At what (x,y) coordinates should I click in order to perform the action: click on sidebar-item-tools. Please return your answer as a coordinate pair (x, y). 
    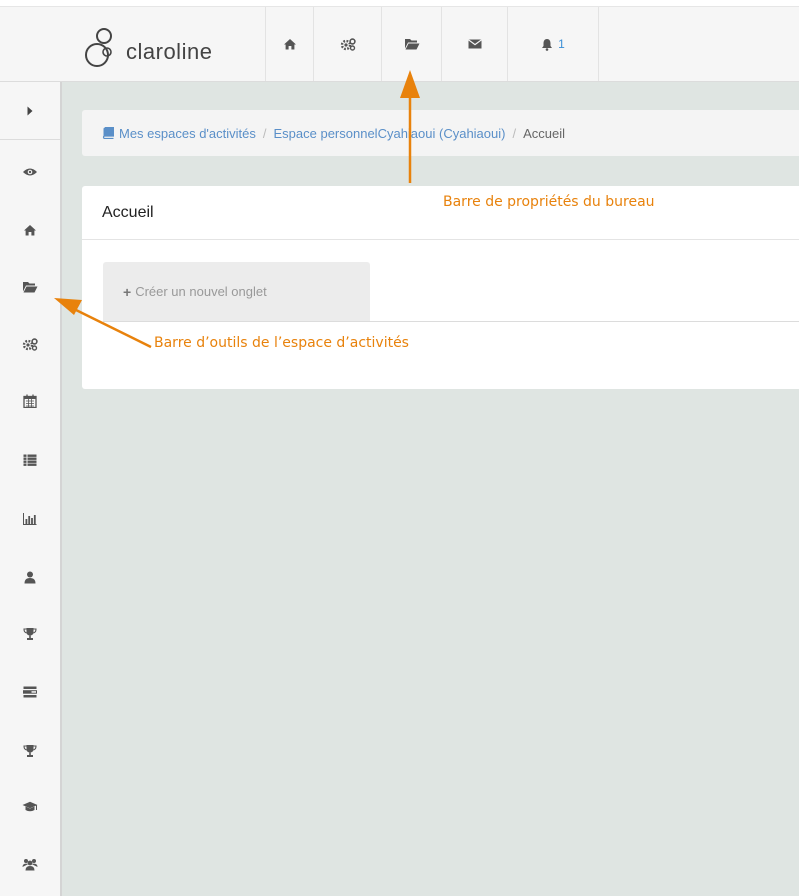
    Looking at the image, I should click on (30, 344).